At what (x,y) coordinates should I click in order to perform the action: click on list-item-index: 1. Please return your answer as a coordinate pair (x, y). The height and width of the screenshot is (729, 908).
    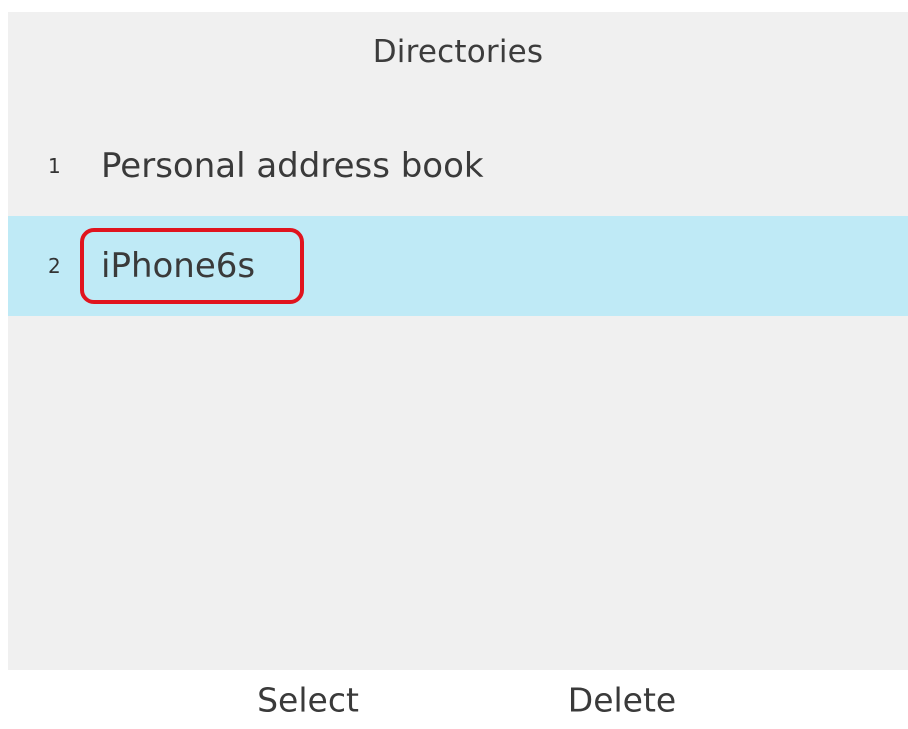
    Looking at the image, I should click on (54, 166).